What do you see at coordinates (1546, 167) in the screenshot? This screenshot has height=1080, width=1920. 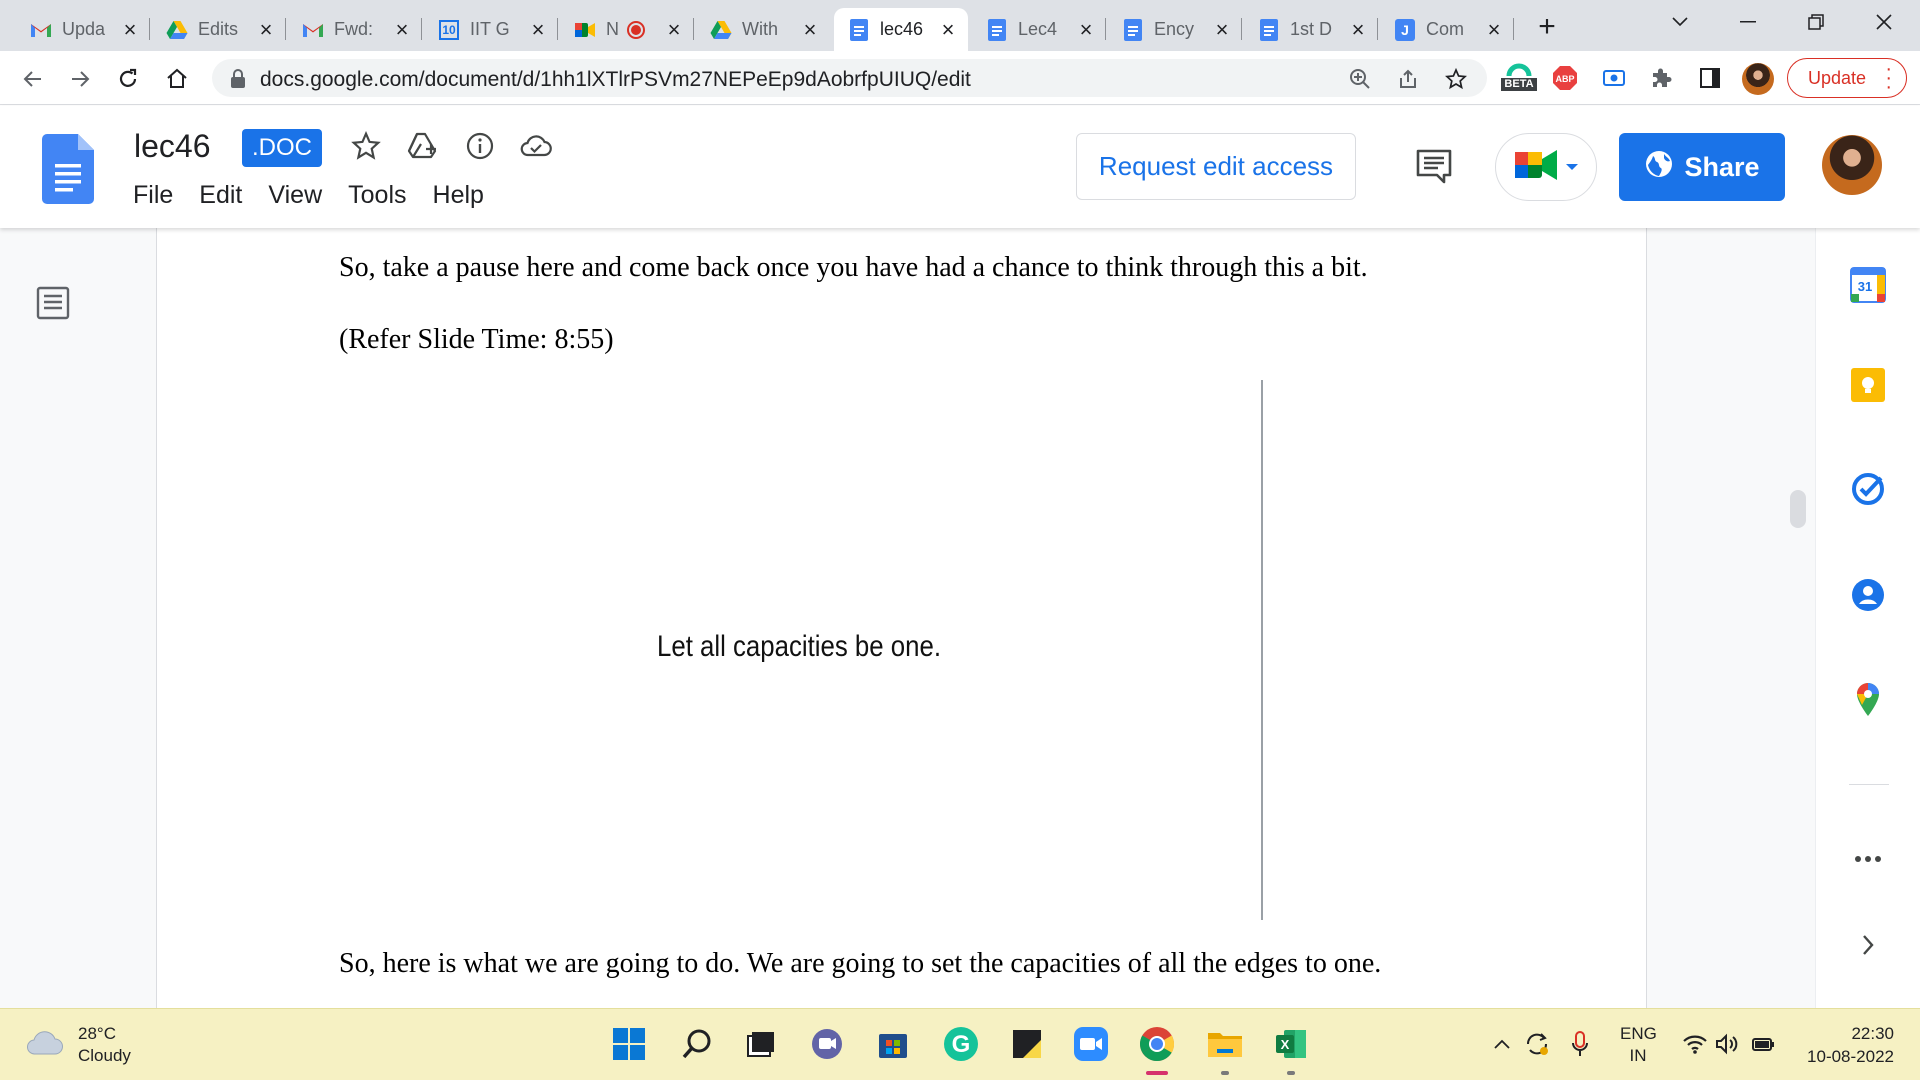 I see `meet-call-button` at bounding box center [1546, 167].